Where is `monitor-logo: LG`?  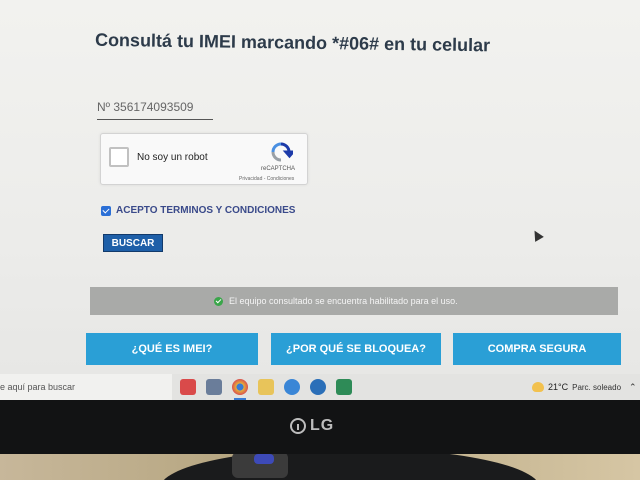 monitor-logo: LG is located at coordinates (340, 426).